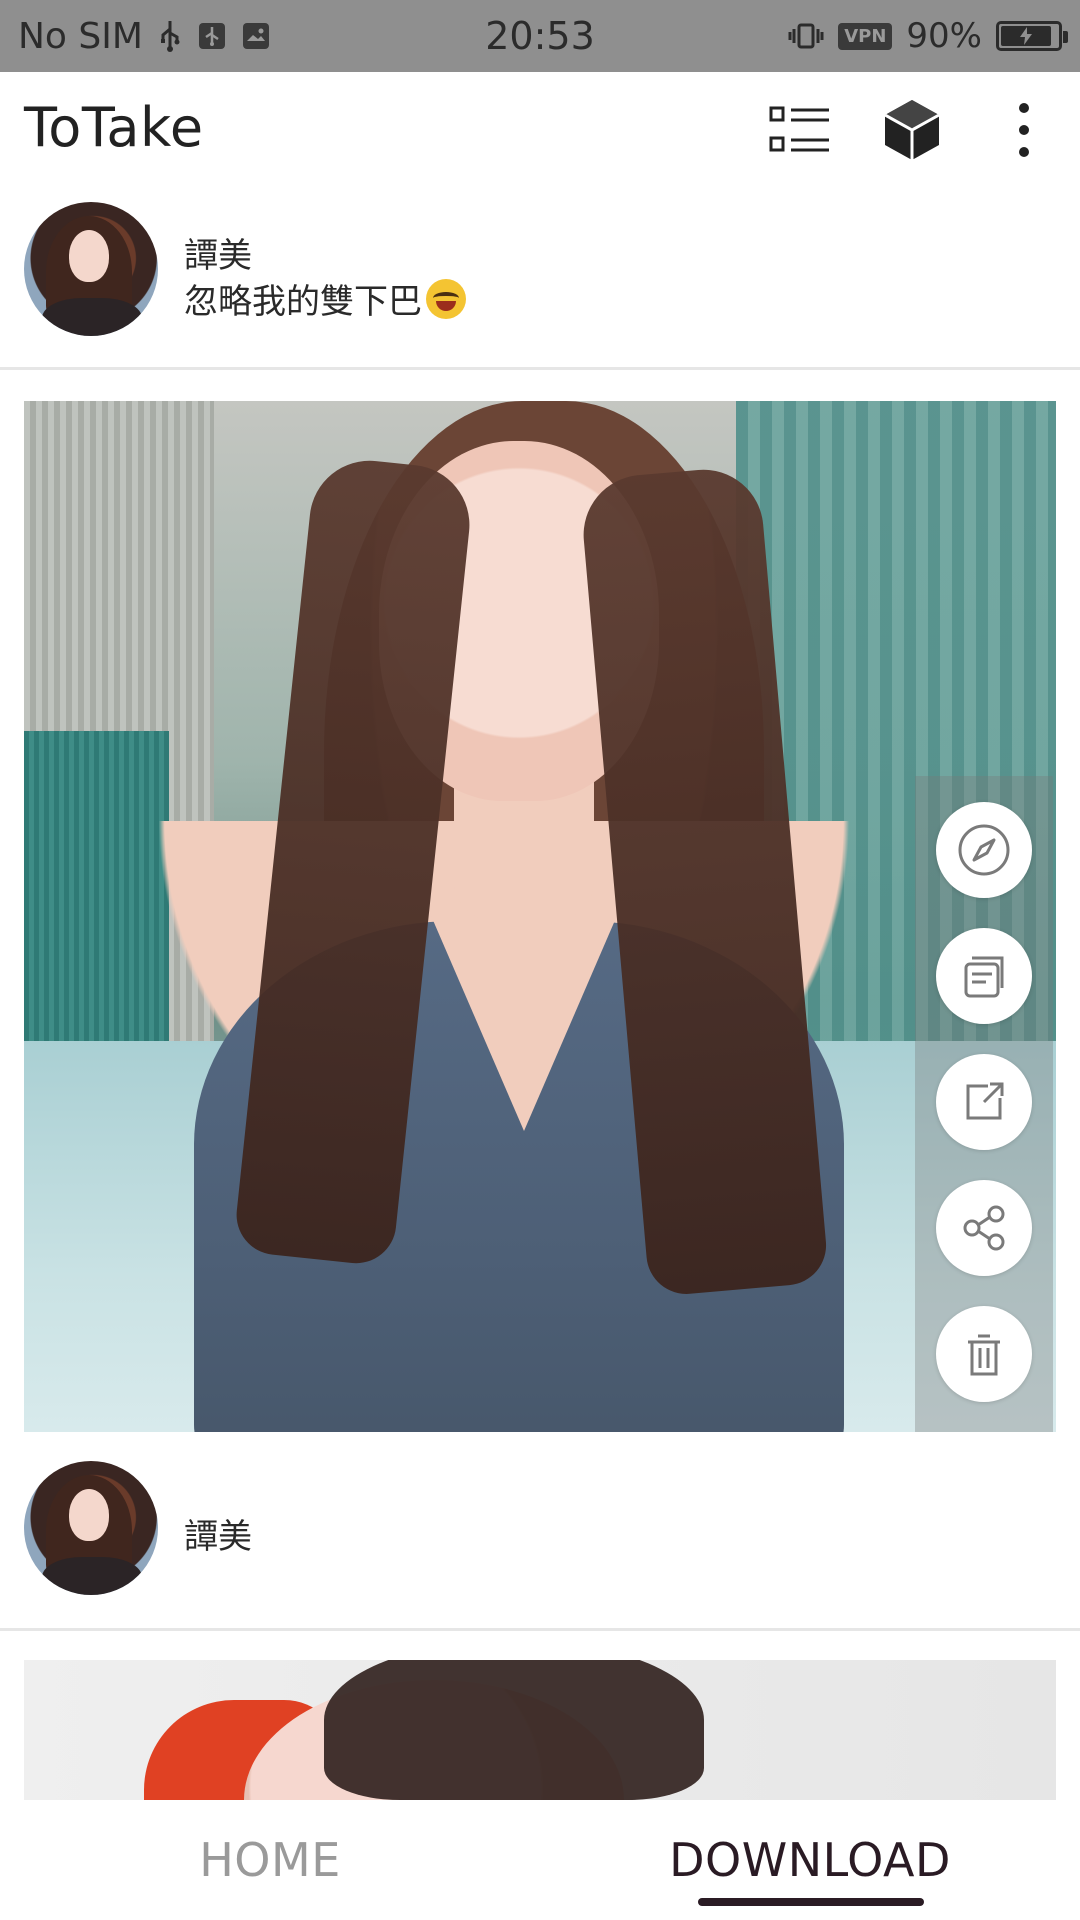  Describe the element at coordinates (540, 269) in the screenshot. I see `post-header: 譚美 忽略我的雙下巴` at that location.